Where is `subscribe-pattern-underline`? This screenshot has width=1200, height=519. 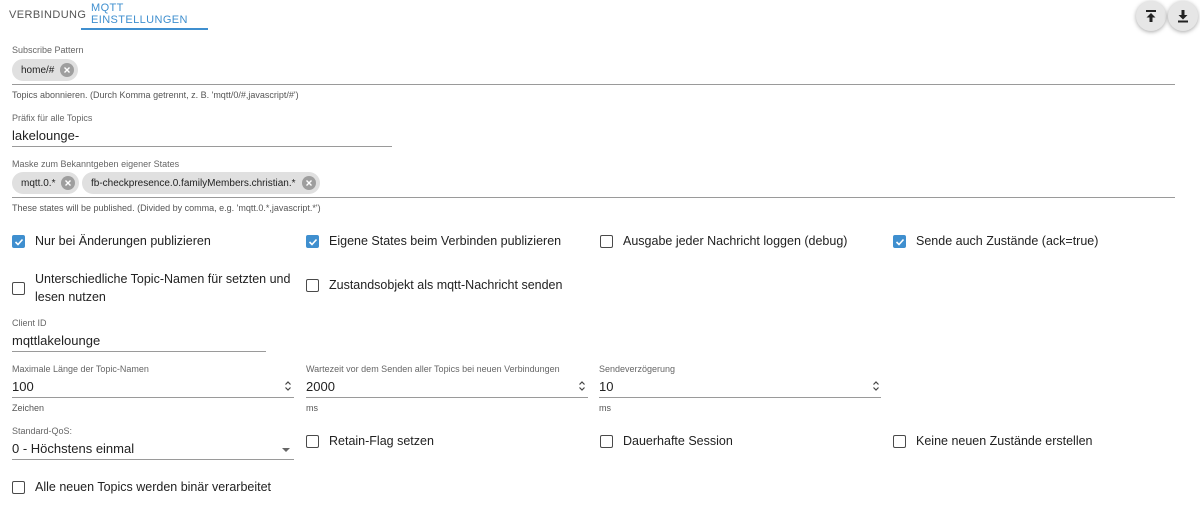
subscribe-pattern-underline is located at coordinates (593, 84).